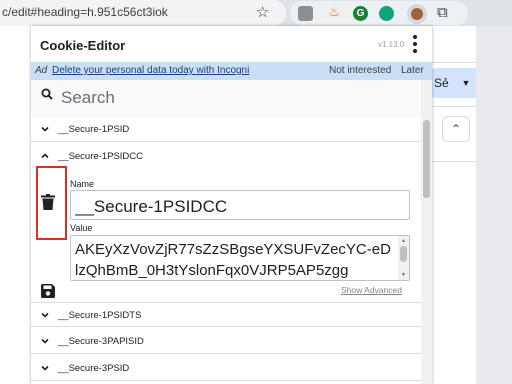  I want to click on url-text: c/edit#heading=h.951c56ct3iok, so click(85, 12).